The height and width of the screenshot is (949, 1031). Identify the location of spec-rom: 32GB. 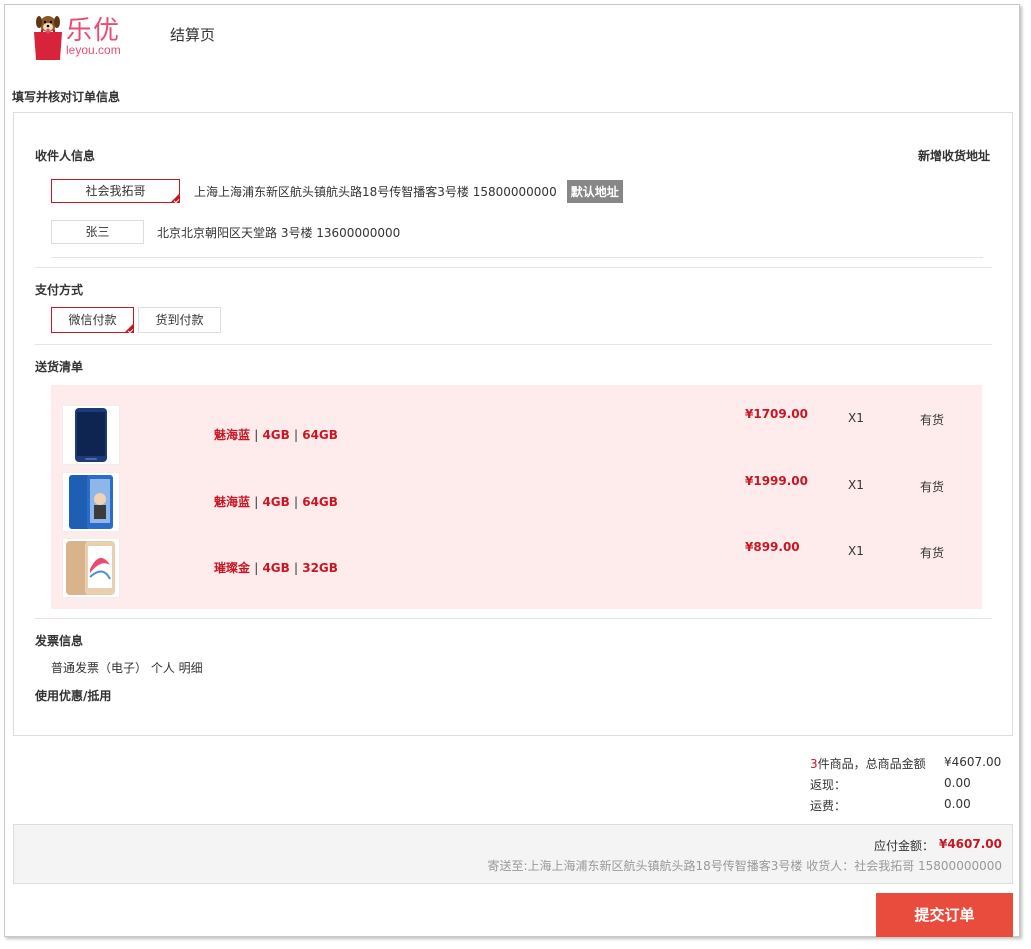
(320, 568).